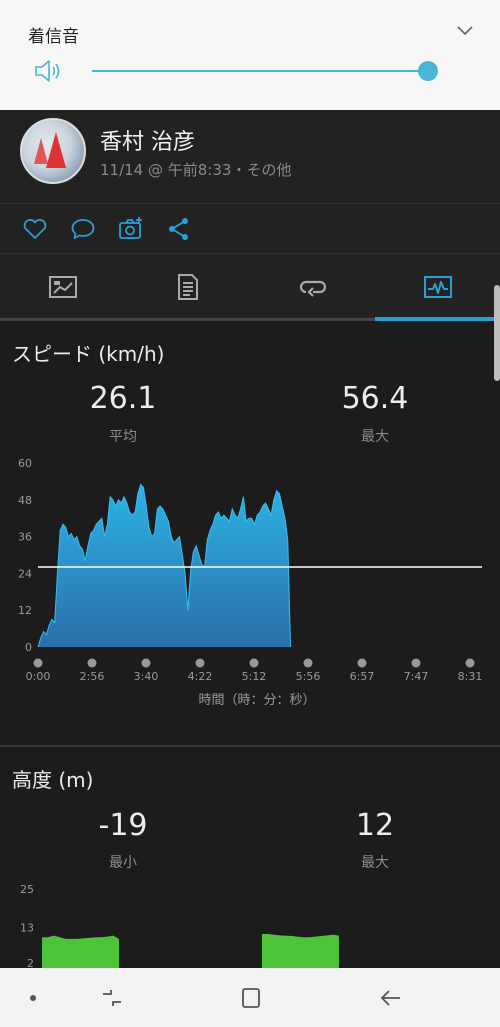  I want to click on speed-y-tick: 60, so click(25, 463).